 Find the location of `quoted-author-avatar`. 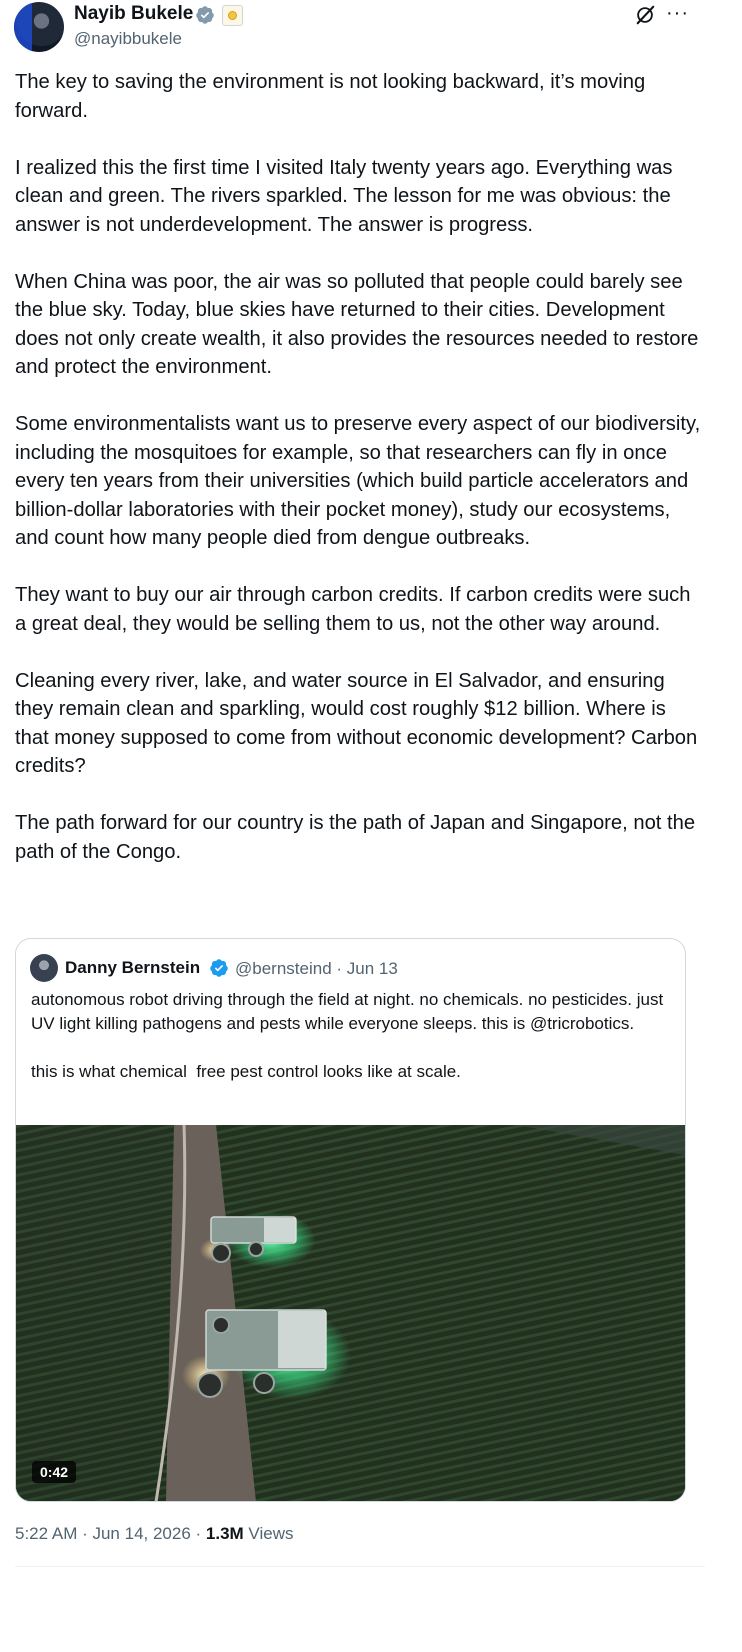

quoted-author-avatar is located at coordinates (44, 968).